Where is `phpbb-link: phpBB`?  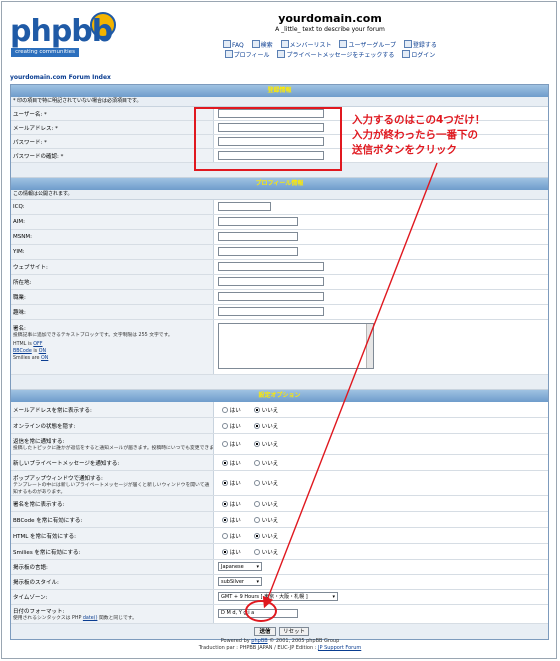
phpbb-link: phpBB is located at coordinates (259, 641).